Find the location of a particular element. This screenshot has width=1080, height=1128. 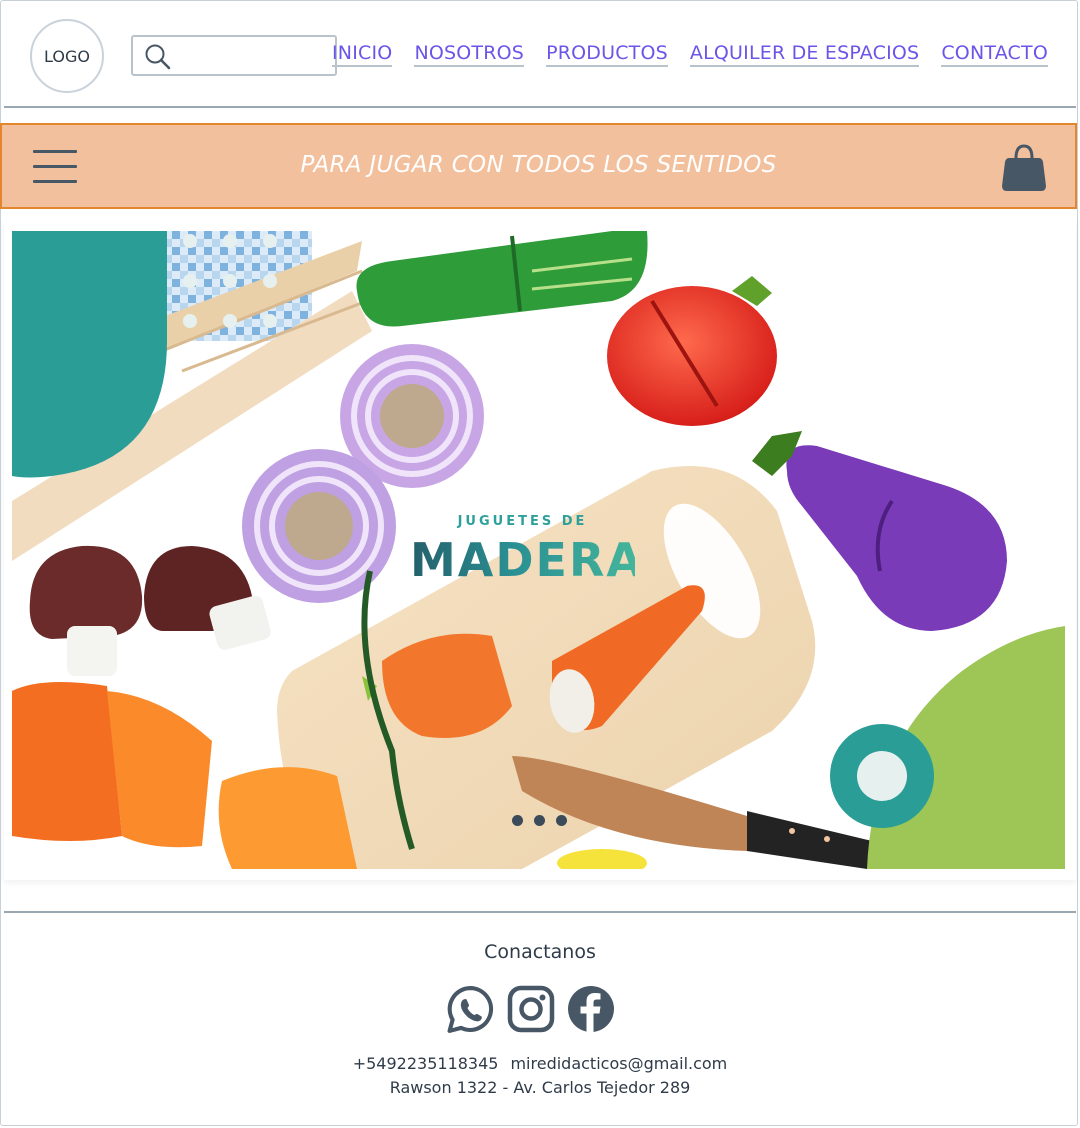

social-links is located at coordinates (532, 1010).